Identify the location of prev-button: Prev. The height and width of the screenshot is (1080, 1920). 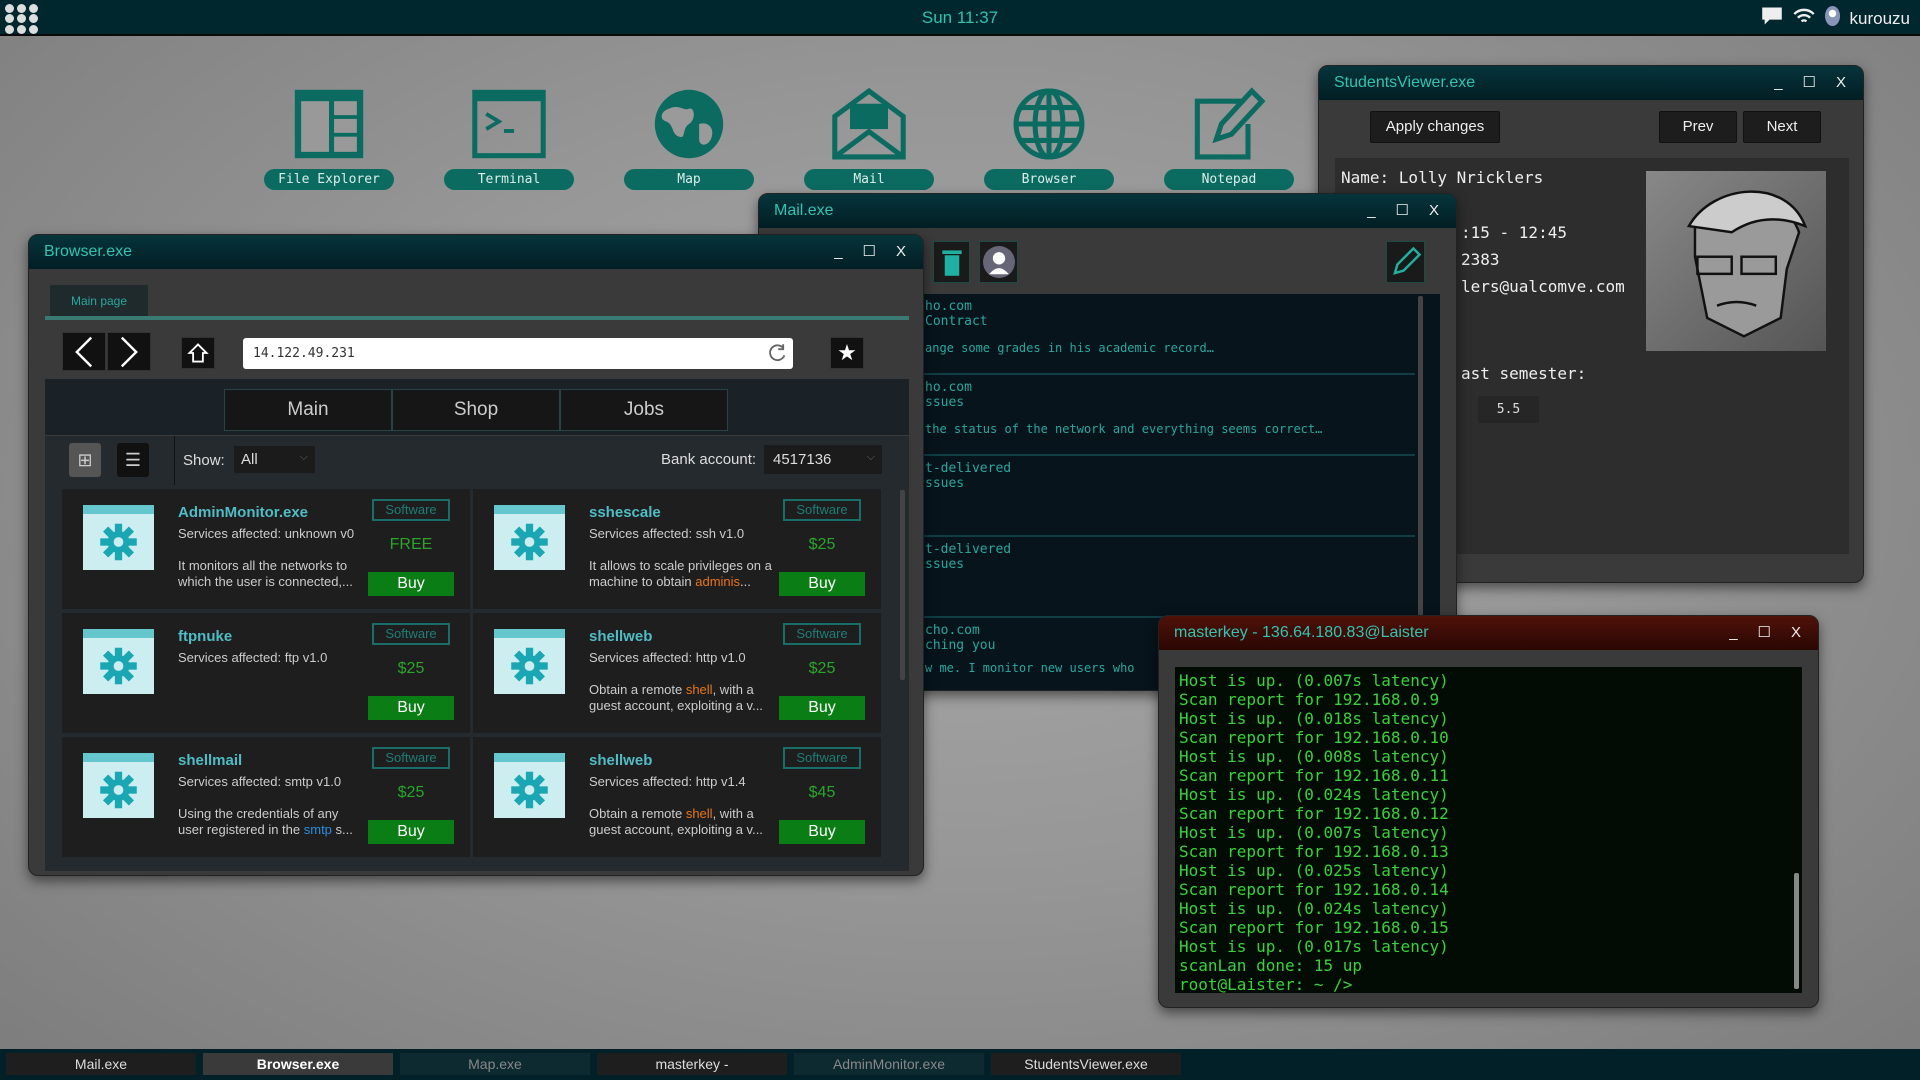
(1698, 127).